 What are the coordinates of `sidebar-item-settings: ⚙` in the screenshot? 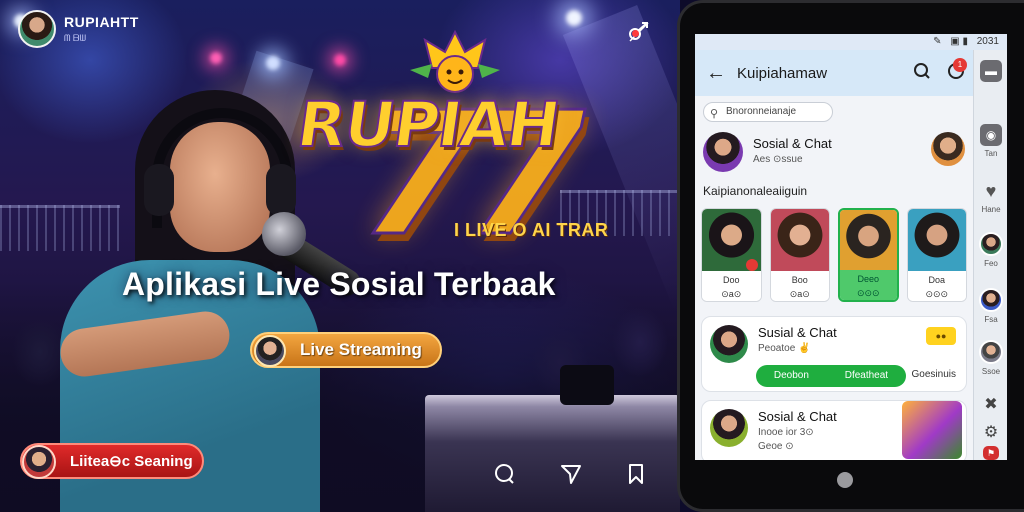 It's located at (990, 433).